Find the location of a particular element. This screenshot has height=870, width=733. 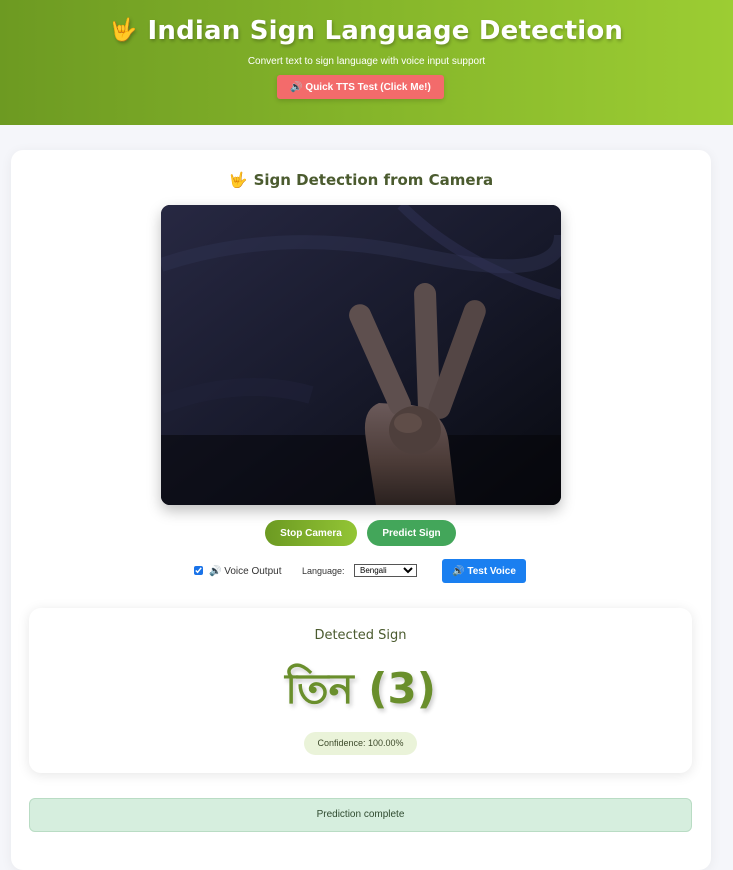

language-select: Bengali is located at coordinates (385, 570).